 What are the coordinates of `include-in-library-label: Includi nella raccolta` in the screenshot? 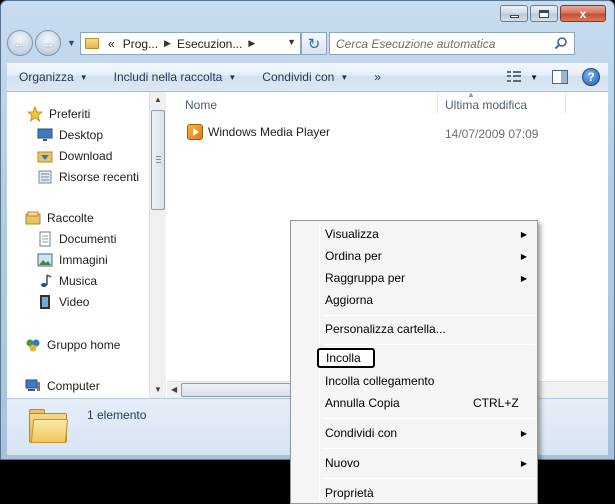 It's located at (168, 77).